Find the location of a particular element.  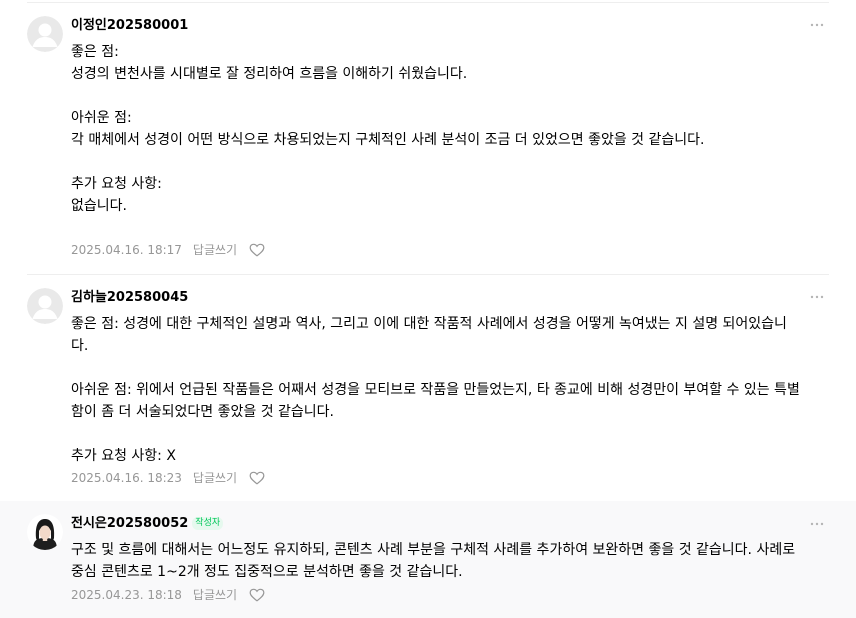

comment-meta: 2025.04.16. 18:23 답글쓰기 is located at coordinates (168, 478).